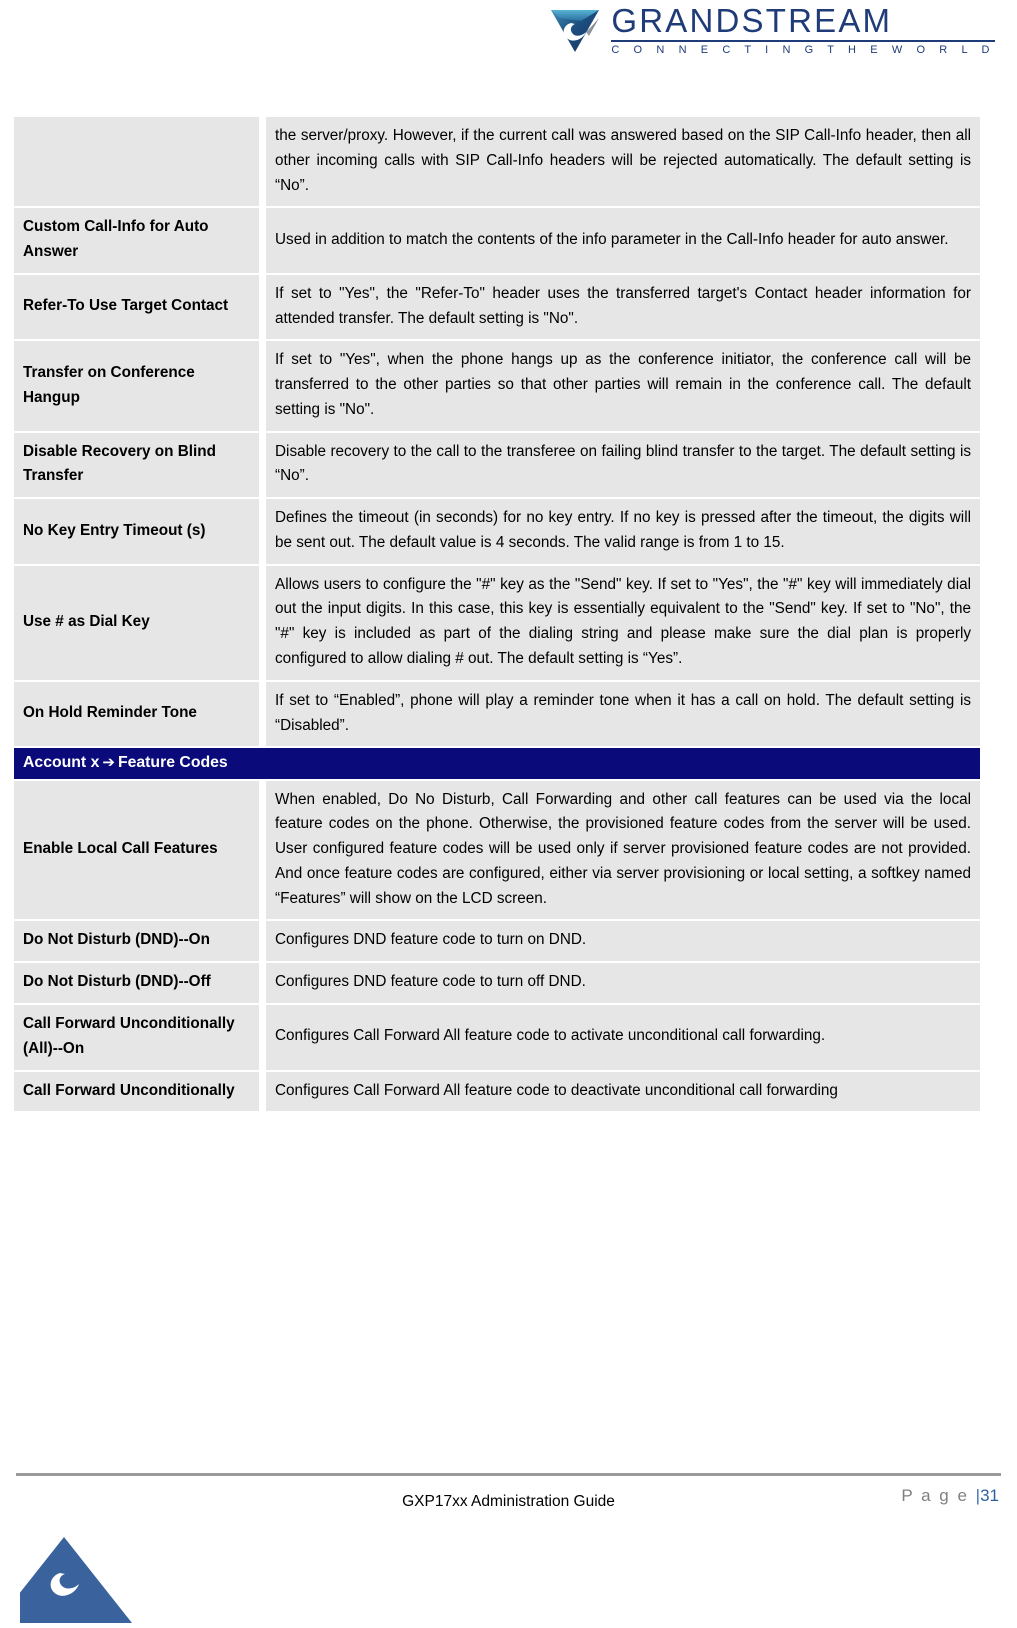 The width and height of the screenshot is (1017, 1628). Describe the element at coordinates (989, 1495) in the screenshot. I see `page-number: 31` at that location.